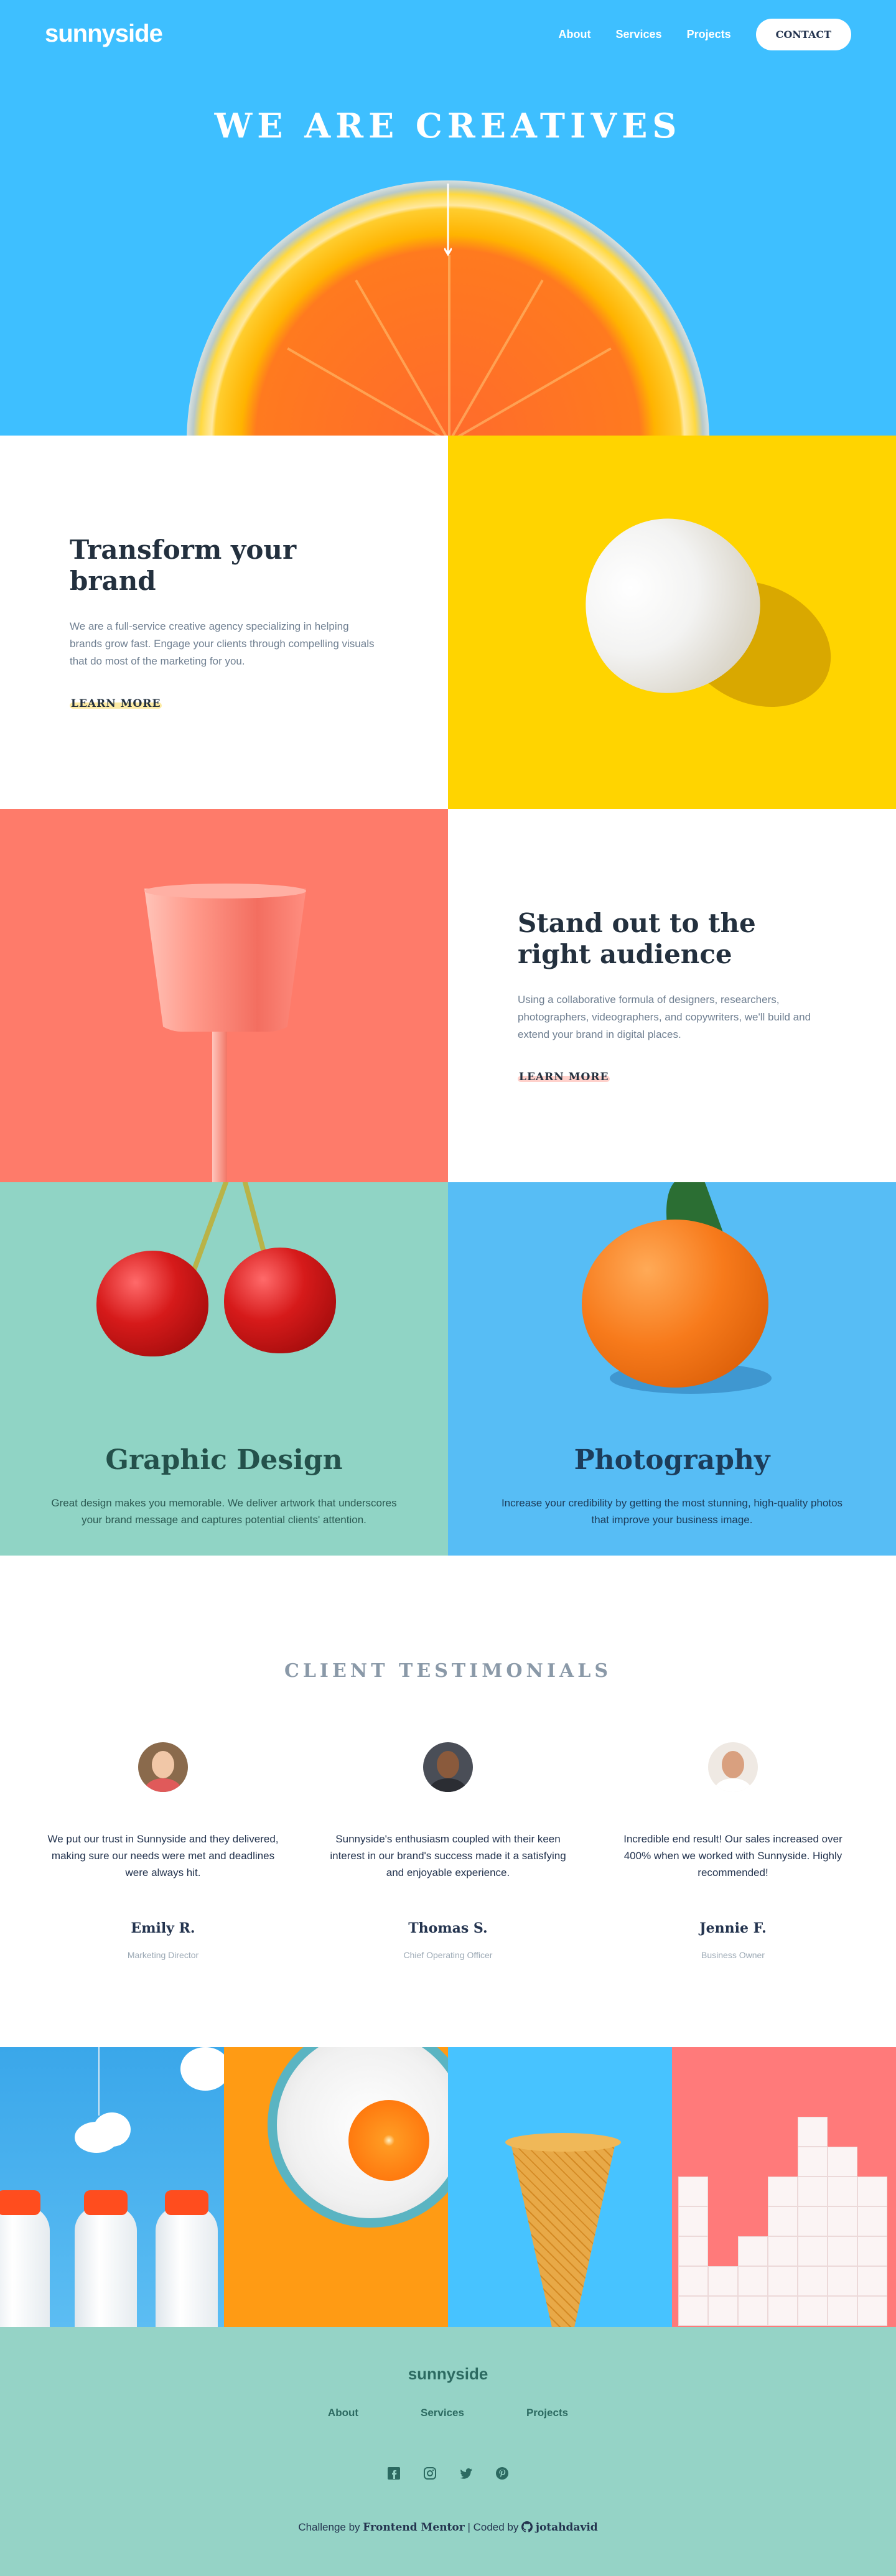 The image size is (896, 2576). What do you see at coordinates (394, 2473) in the screenshot?
I see `facebook-icon` at bounding box center [394, 2473].